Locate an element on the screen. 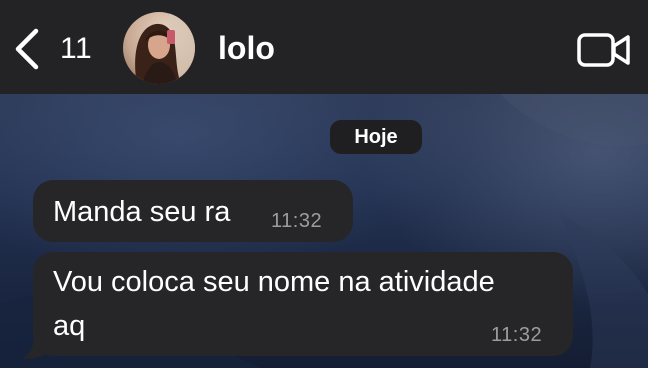 The width and height of the screenshot is (648, 368). back-button: 11 is located at coordinates (52, 49).